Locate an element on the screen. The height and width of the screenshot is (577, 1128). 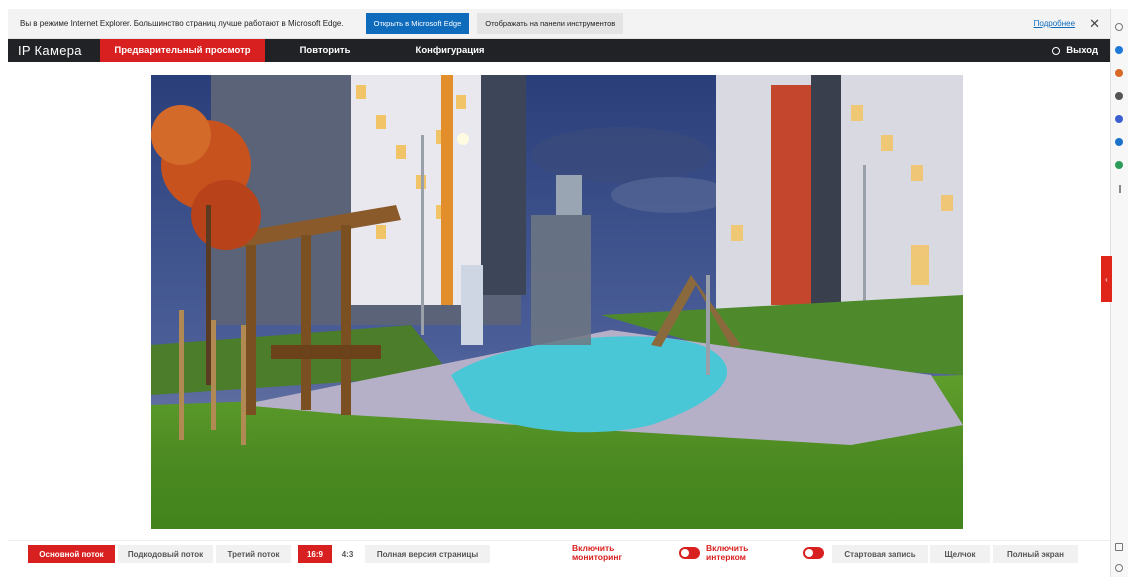
main-stream-button: Основной поток is located at coordinates (71, 554).